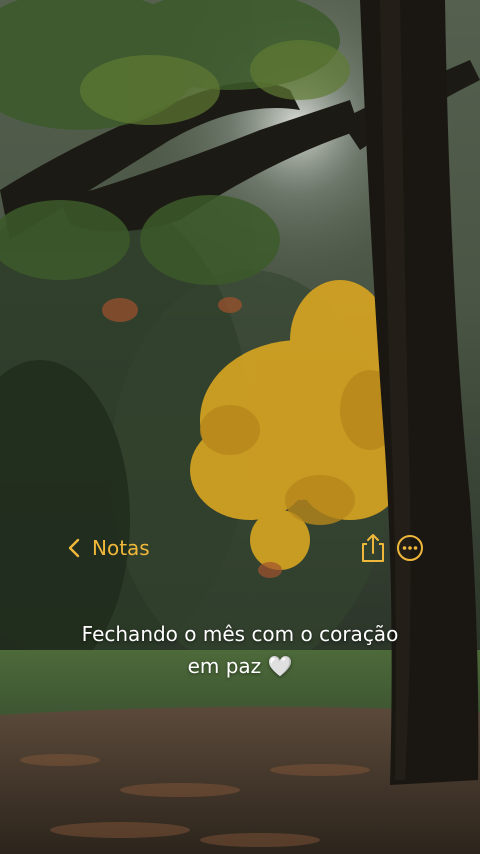  What do you see at coordinates (224, 666) in the screenshot?
I see `note-line-2-text: em paz` at bounding box center [224, 666].